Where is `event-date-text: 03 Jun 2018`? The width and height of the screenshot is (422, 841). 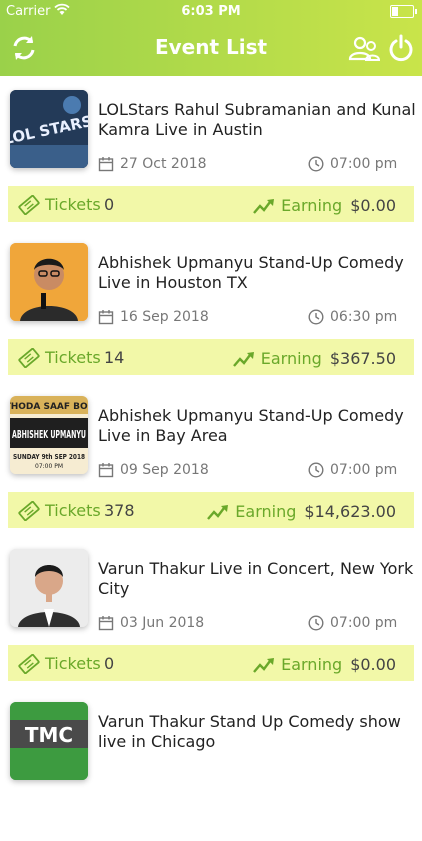 event-date-text: 03 Jun 2018 is located at coordinates (162, 623).